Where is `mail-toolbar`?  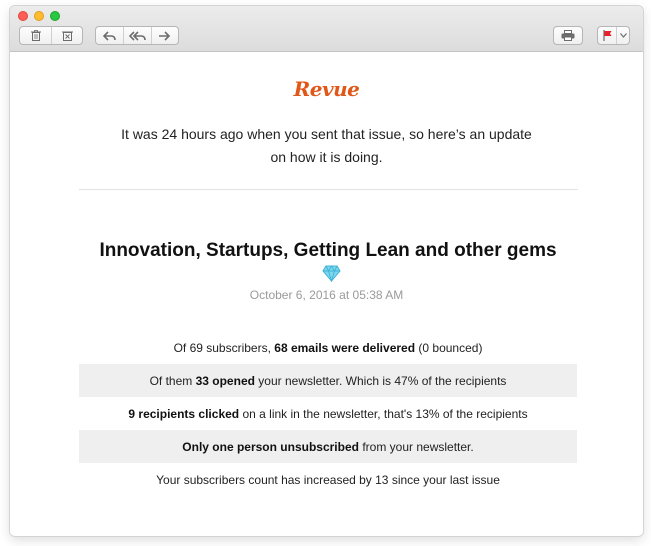 mail-toolbar is located at coordinates (326, 35).